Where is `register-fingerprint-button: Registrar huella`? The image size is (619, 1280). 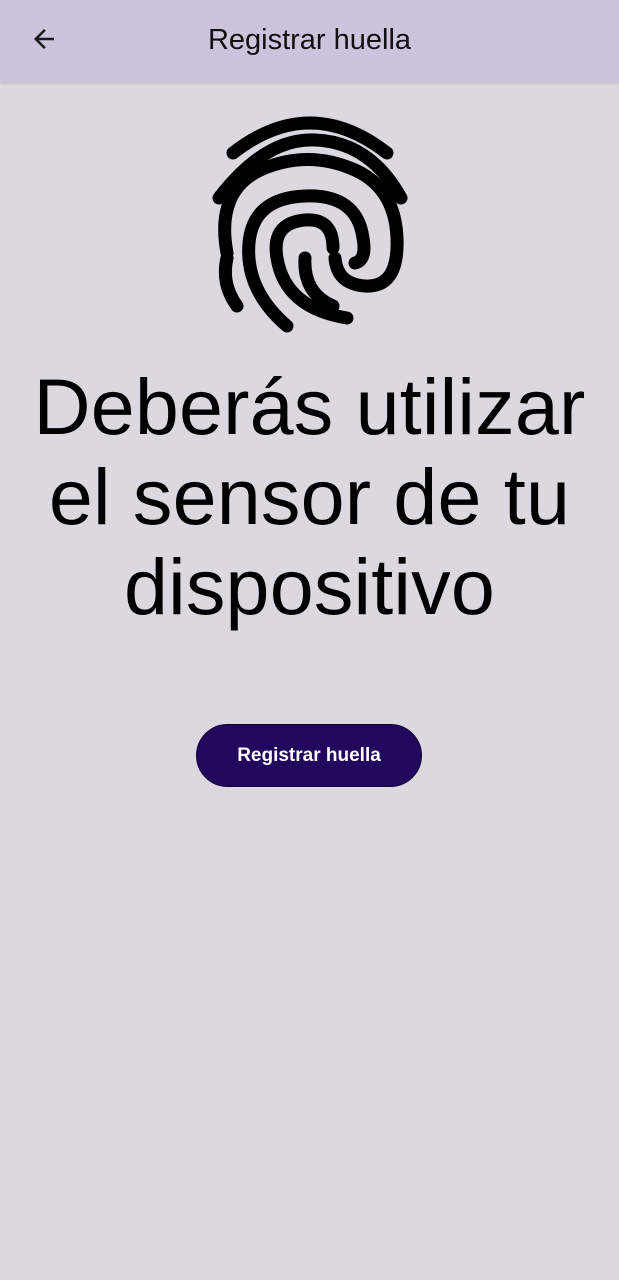
register-fingerprint-button: Registrar huella is located at coordinates (309, 755).